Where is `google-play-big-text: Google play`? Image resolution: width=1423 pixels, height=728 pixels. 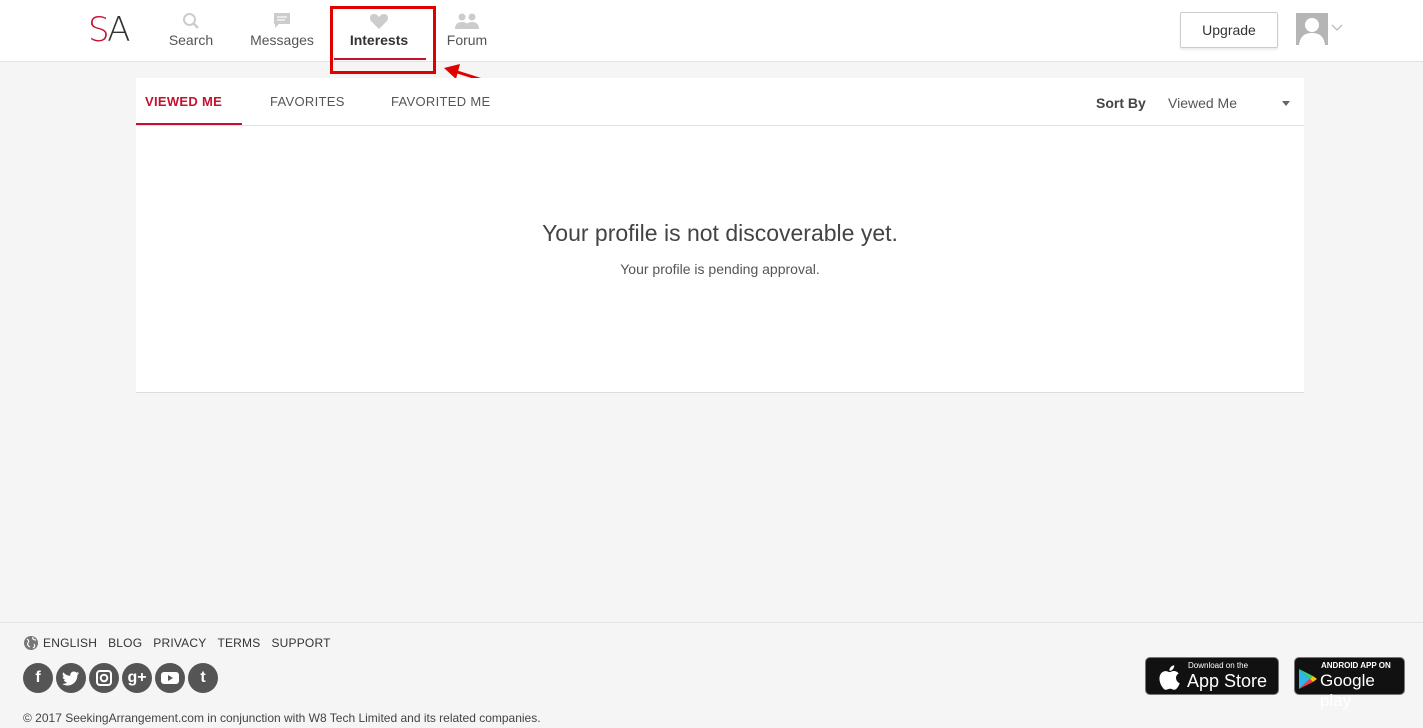 google-play-big-text: Google play is located at coordinates (1347, 690).